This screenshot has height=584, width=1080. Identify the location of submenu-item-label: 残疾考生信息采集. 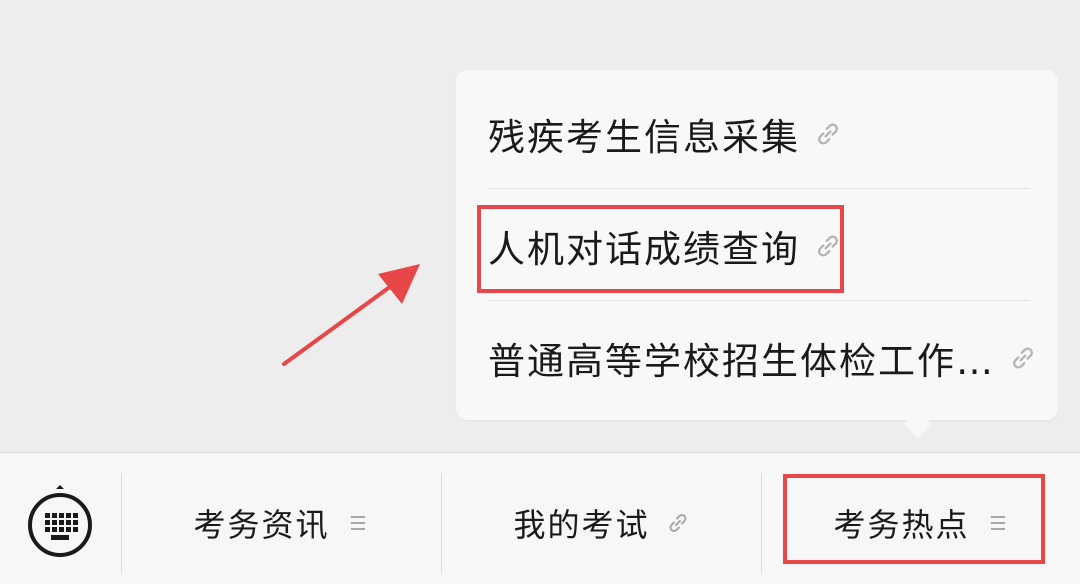
(644, 137).